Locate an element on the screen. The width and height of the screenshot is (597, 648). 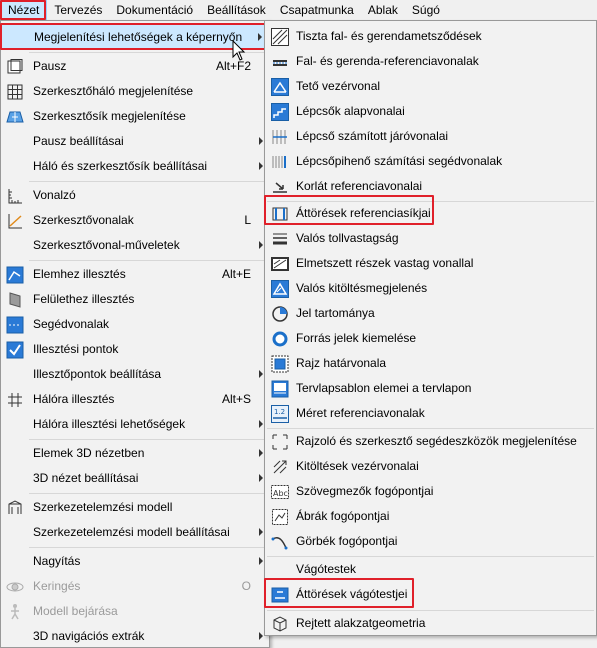
menu-item-label: 3D nézet beállításai is located at coordinates (86, 478).